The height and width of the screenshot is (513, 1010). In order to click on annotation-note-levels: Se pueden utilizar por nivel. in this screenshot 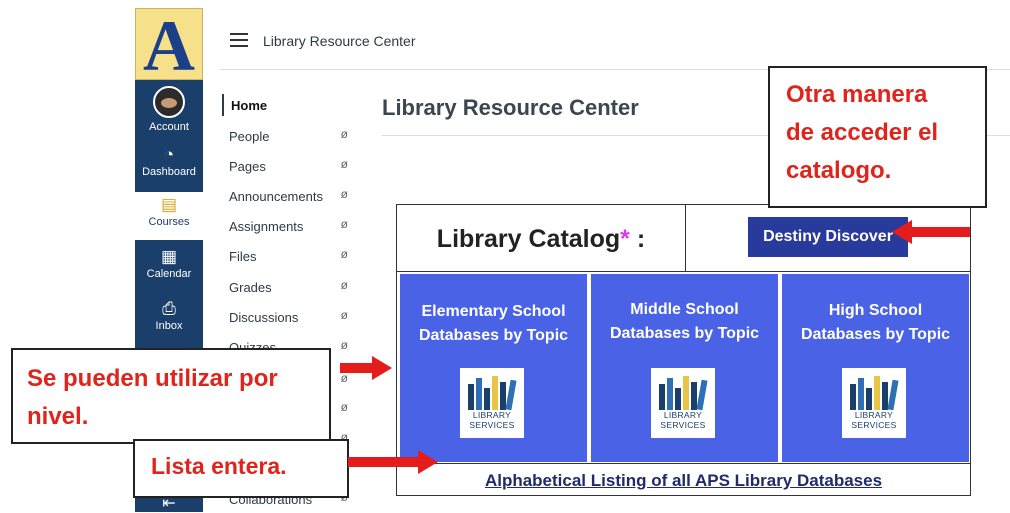, I will do `click(171, 396)`.